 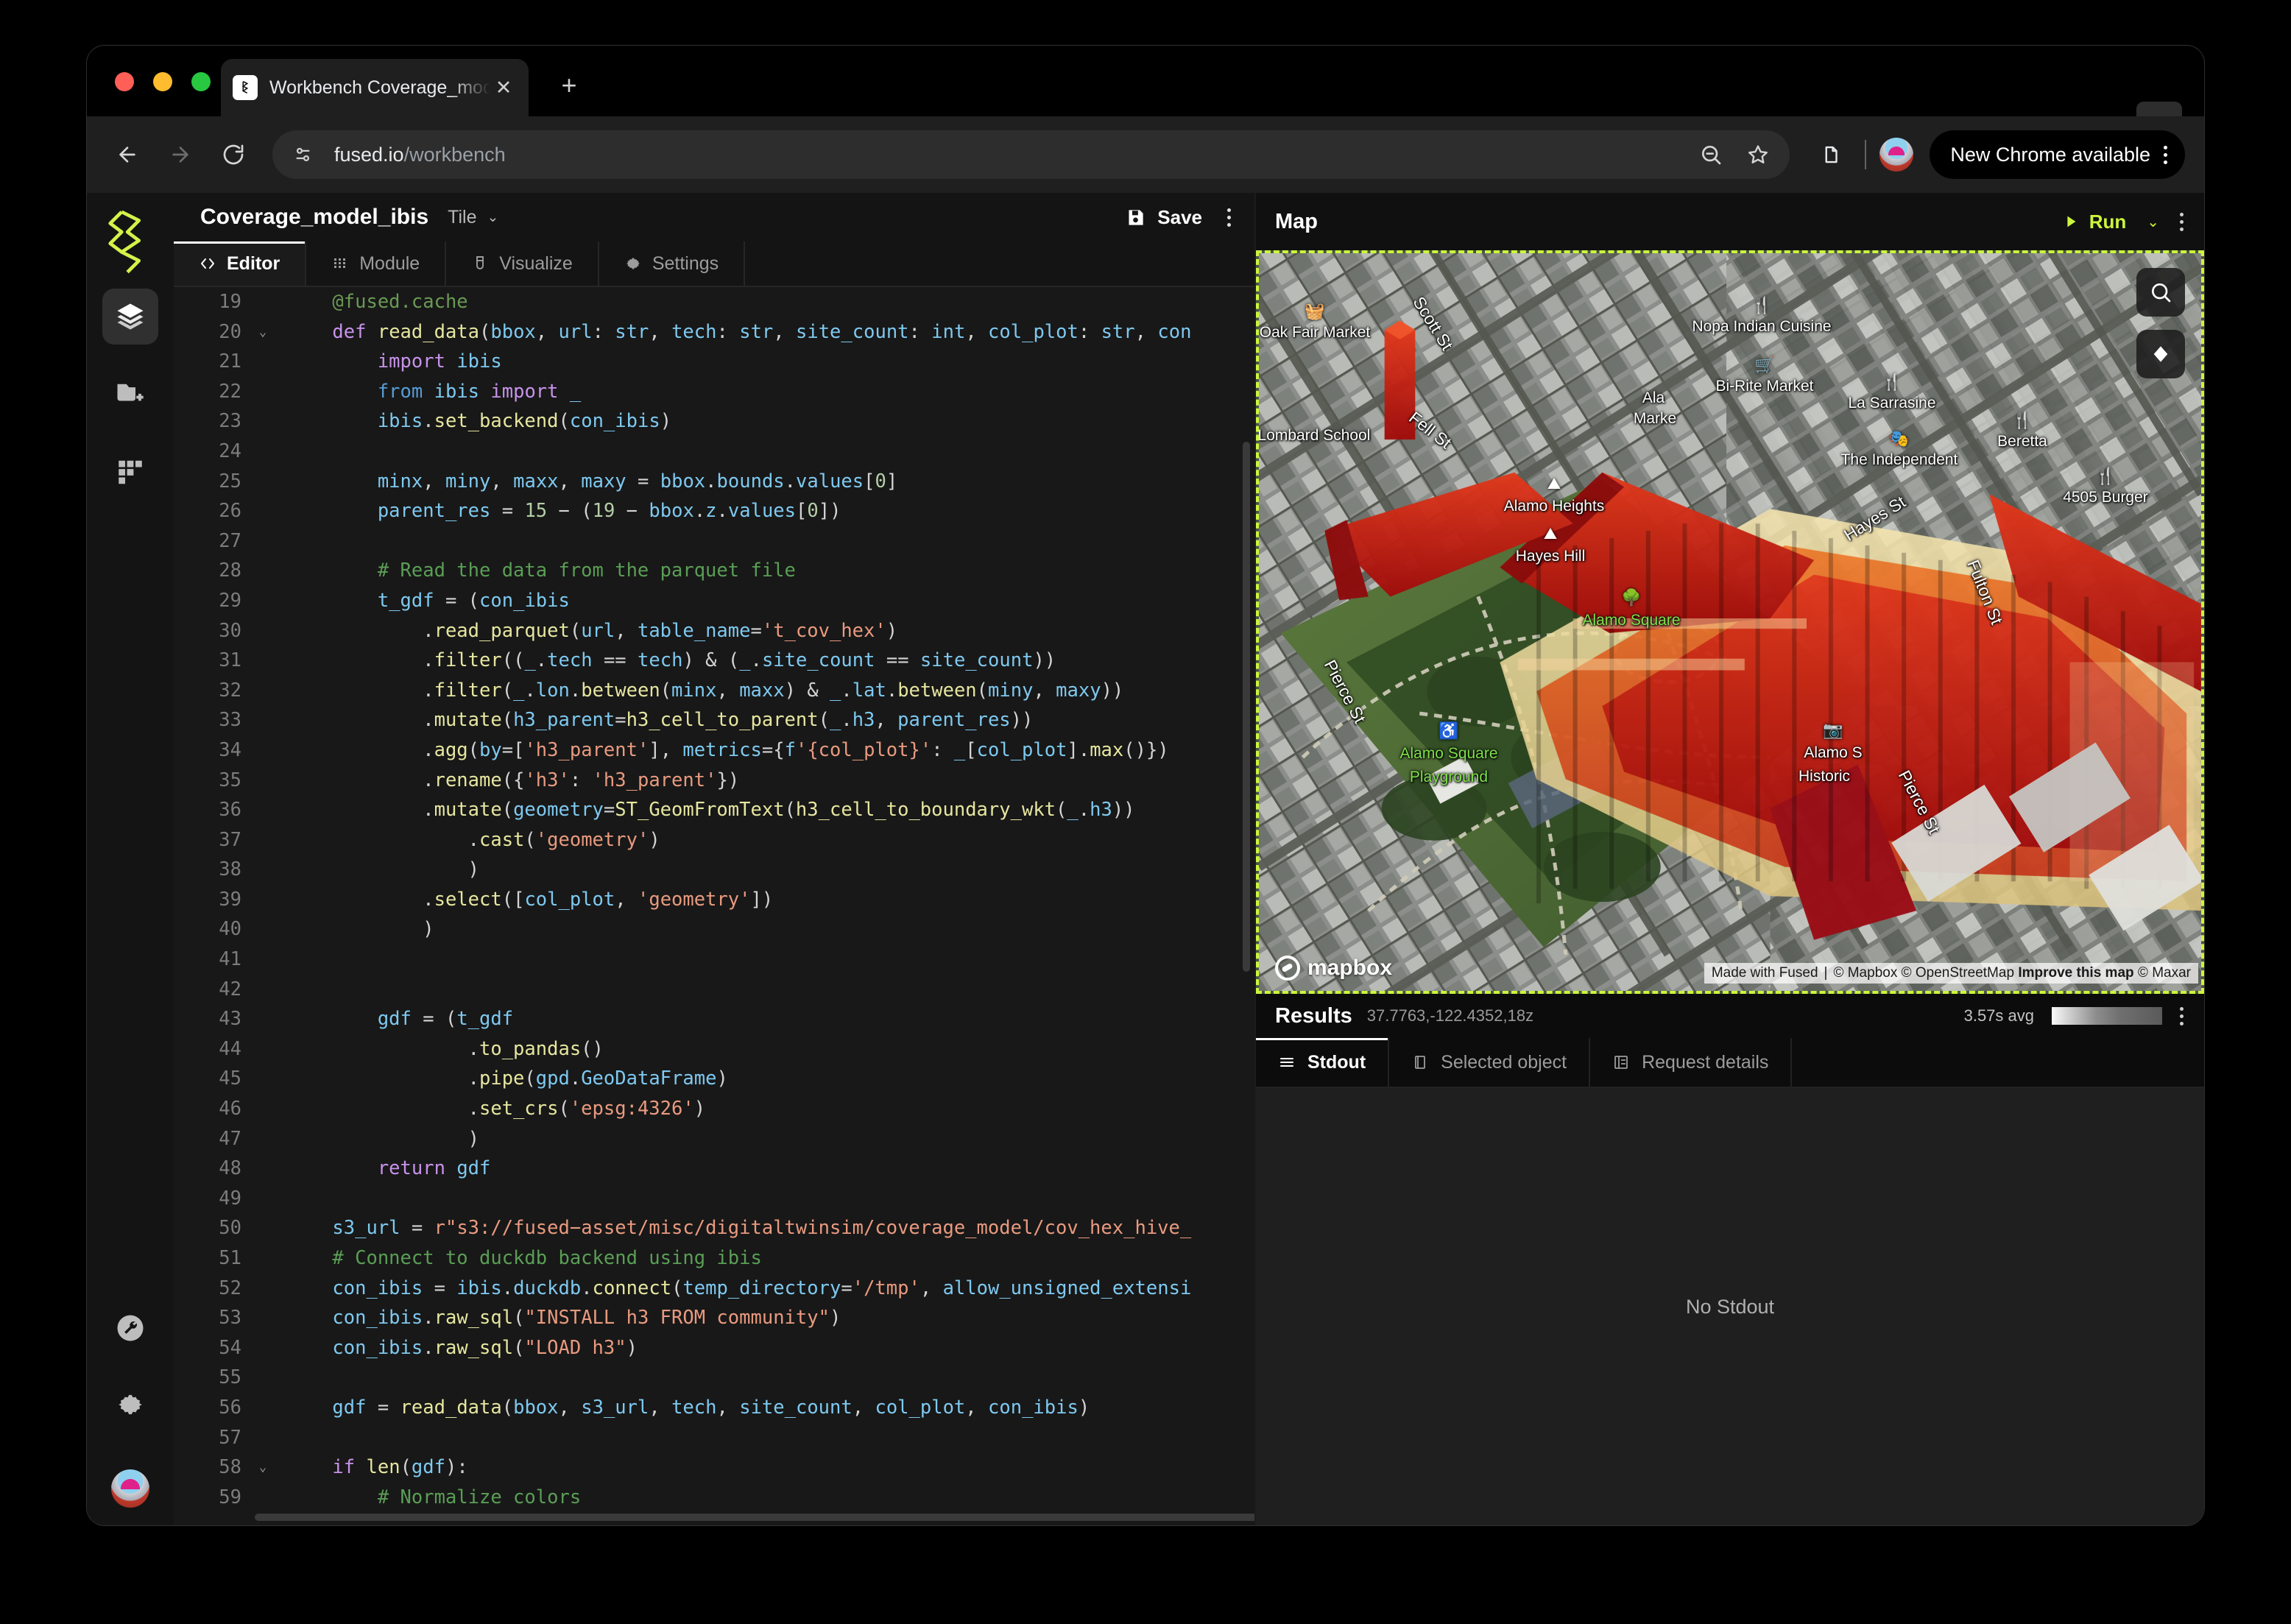 I want to click on code-line: 54 con_ibis.raw_sql("LOAD h3"), so click(x=714, y=1348).